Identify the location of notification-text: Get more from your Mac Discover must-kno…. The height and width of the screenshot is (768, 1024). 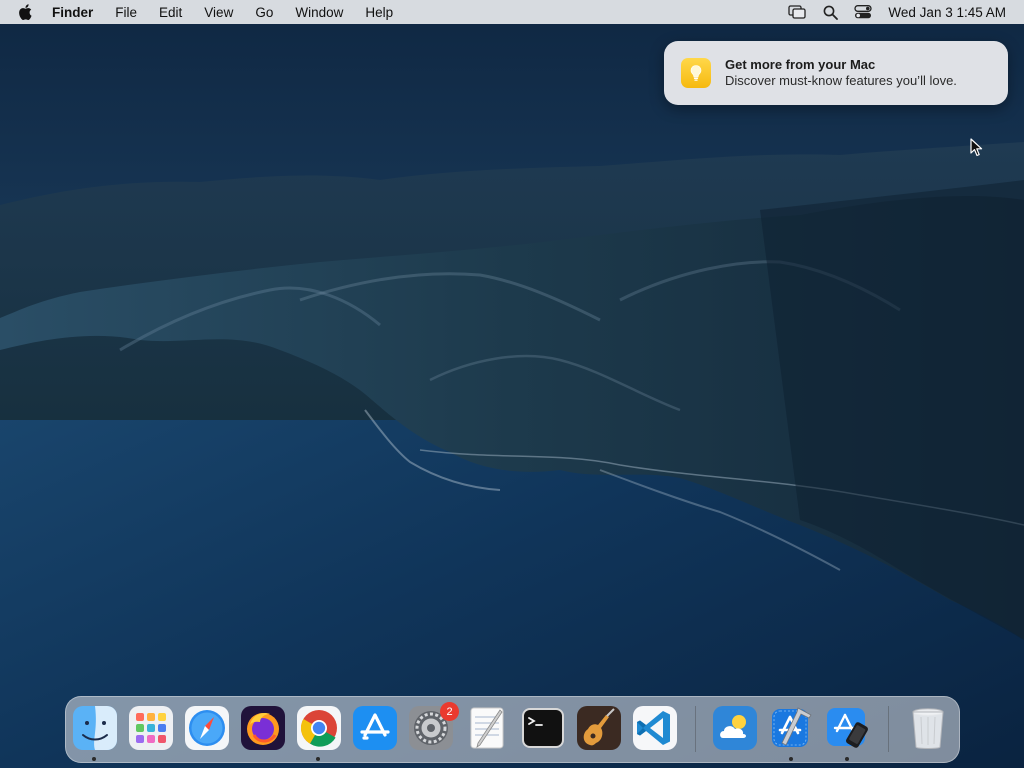
(841, 73).